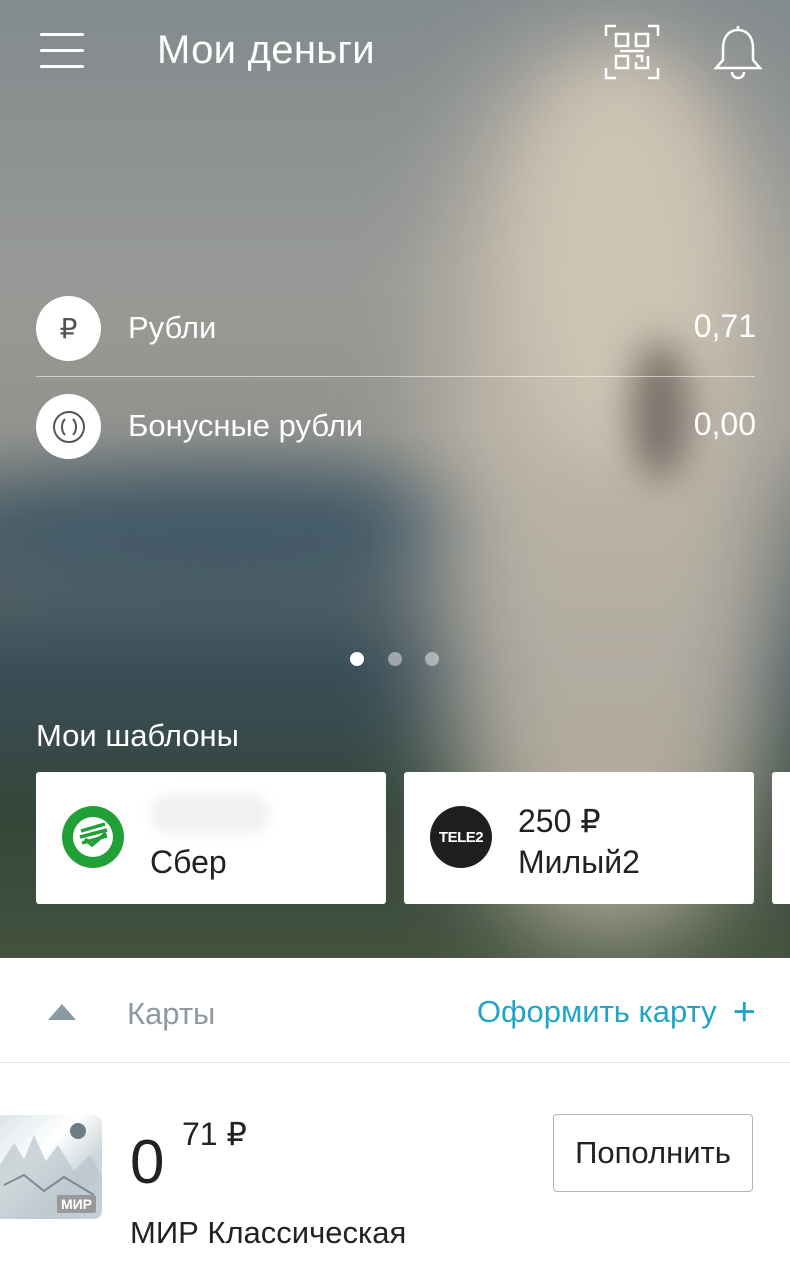 The image size is (790, 1280). I want to click on balance-value: 0,00, so click(724, 424).